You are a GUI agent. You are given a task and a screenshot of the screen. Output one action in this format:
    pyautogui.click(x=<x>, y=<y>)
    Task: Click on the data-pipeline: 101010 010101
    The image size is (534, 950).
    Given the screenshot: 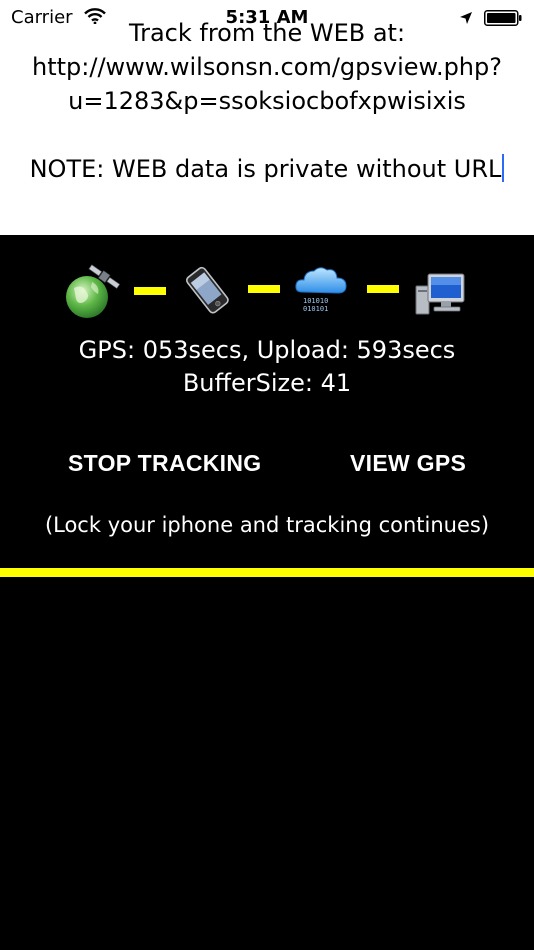 What is the action you would take?
    pyautogui.click(x=267, y=292)
    